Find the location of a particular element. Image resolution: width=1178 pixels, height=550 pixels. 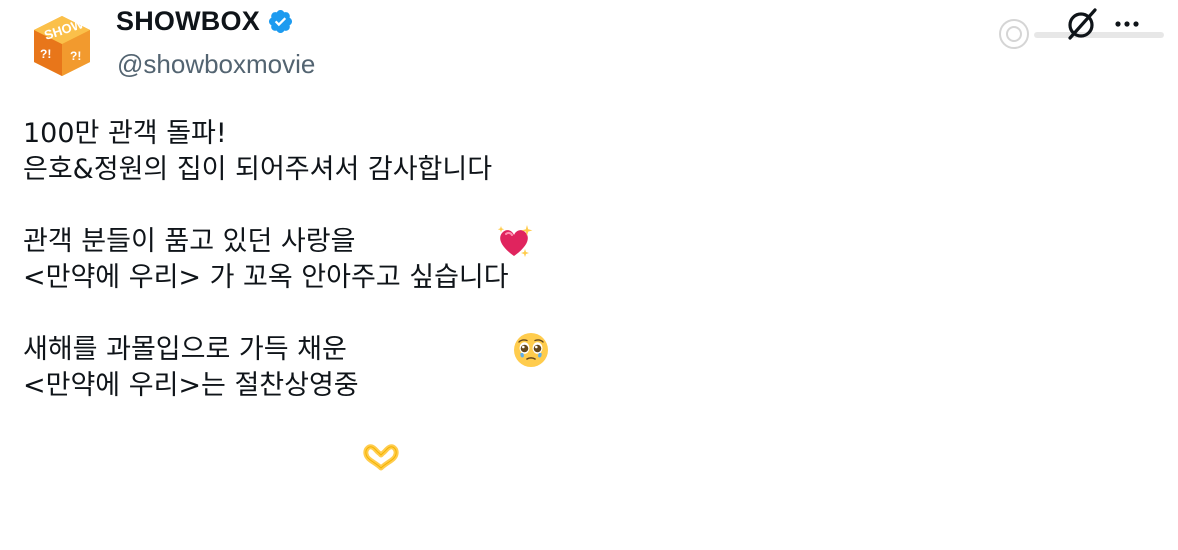

post-line-text: 은호&정원의 집이 되어주셔서 감사합니다 is located at coordinates (258, 169).